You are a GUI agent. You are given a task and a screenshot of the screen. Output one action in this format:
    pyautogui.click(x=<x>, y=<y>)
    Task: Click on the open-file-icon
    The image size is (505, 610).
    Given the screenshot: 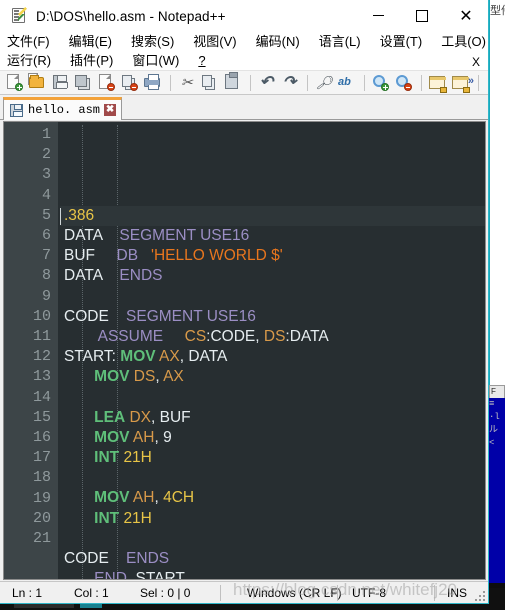 What is the action you would take?
    pyautogui.click(x=37, y=82)
    